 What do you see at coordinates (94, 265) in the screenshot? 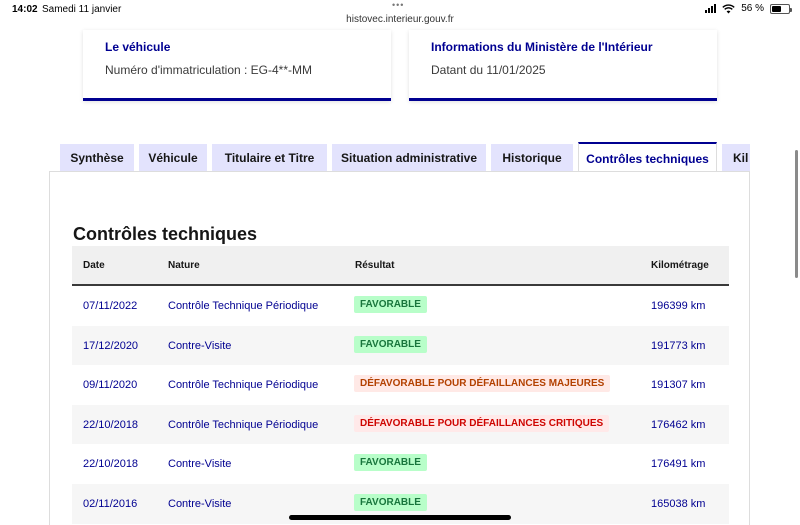
I see `header-date: Date` at bounding box center [94, 265].